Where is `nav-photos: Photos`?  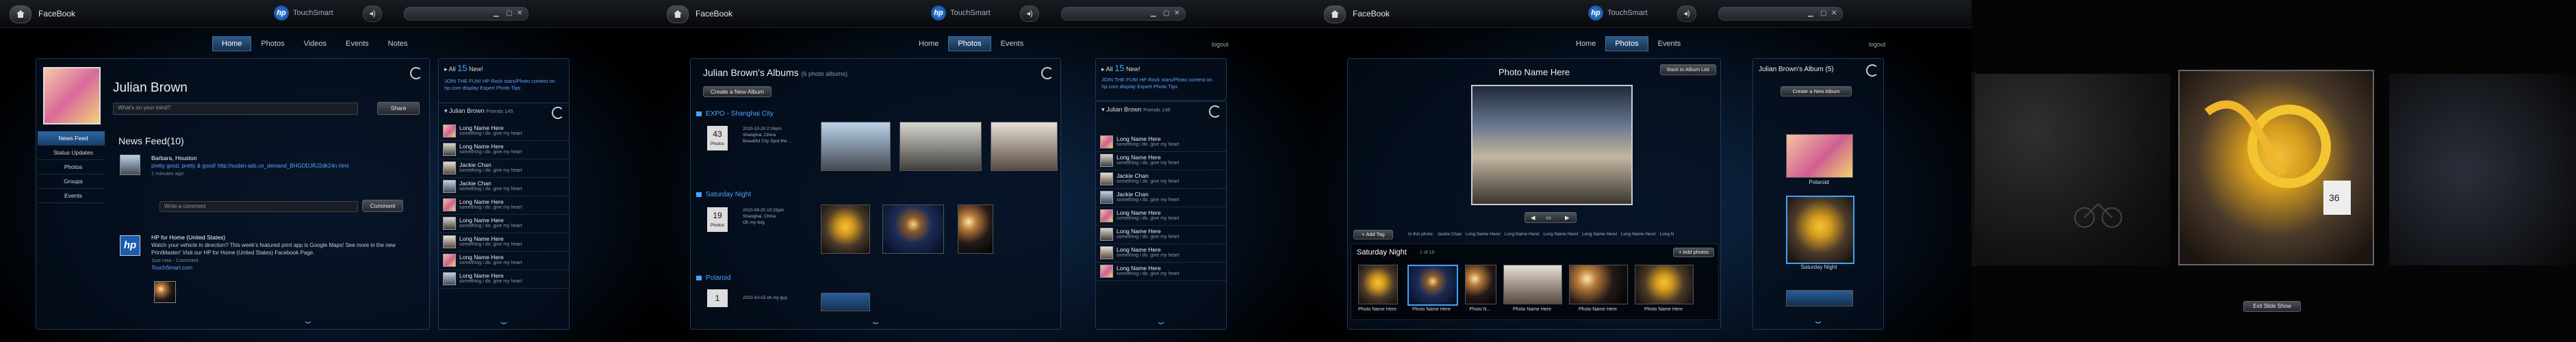 nav-photos: Photos is located at coordinates (71, 167).